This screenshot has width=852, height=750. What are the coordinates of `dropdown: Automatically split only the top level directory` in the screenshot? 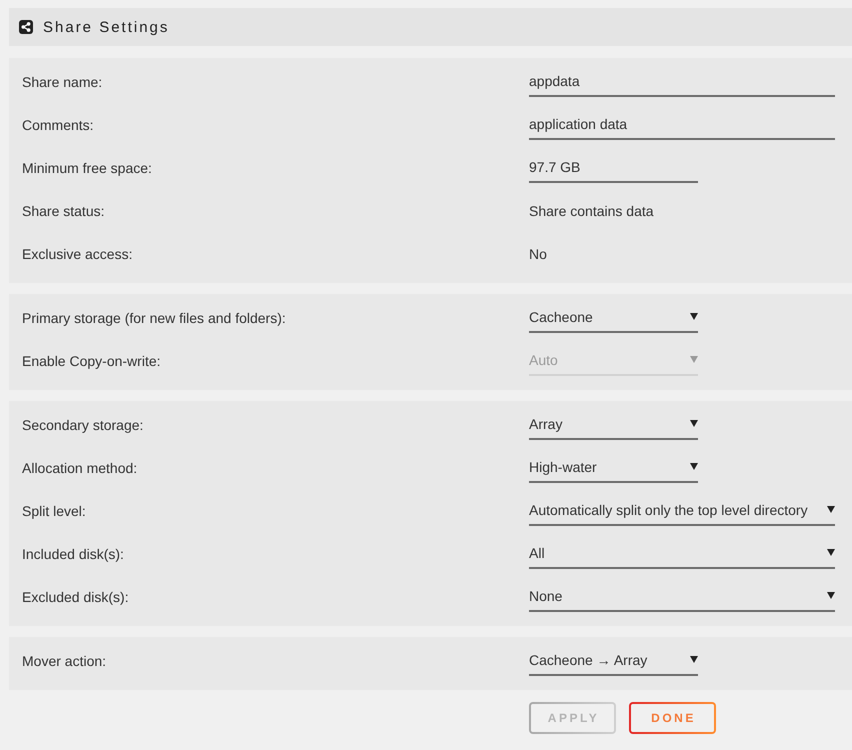 It's located at (682, 510).